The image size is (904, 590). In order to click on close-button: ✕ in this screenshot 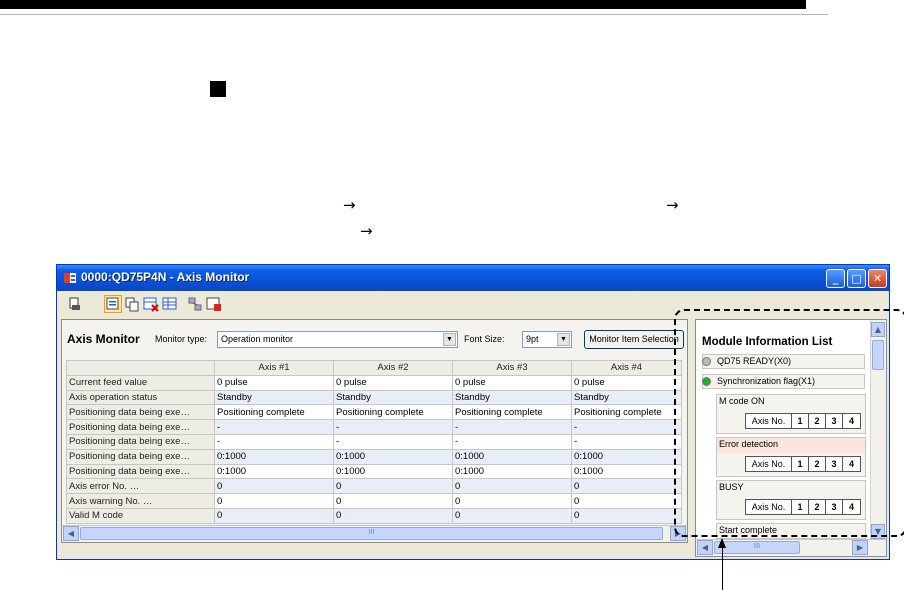, I will do `click(877, 278)`.